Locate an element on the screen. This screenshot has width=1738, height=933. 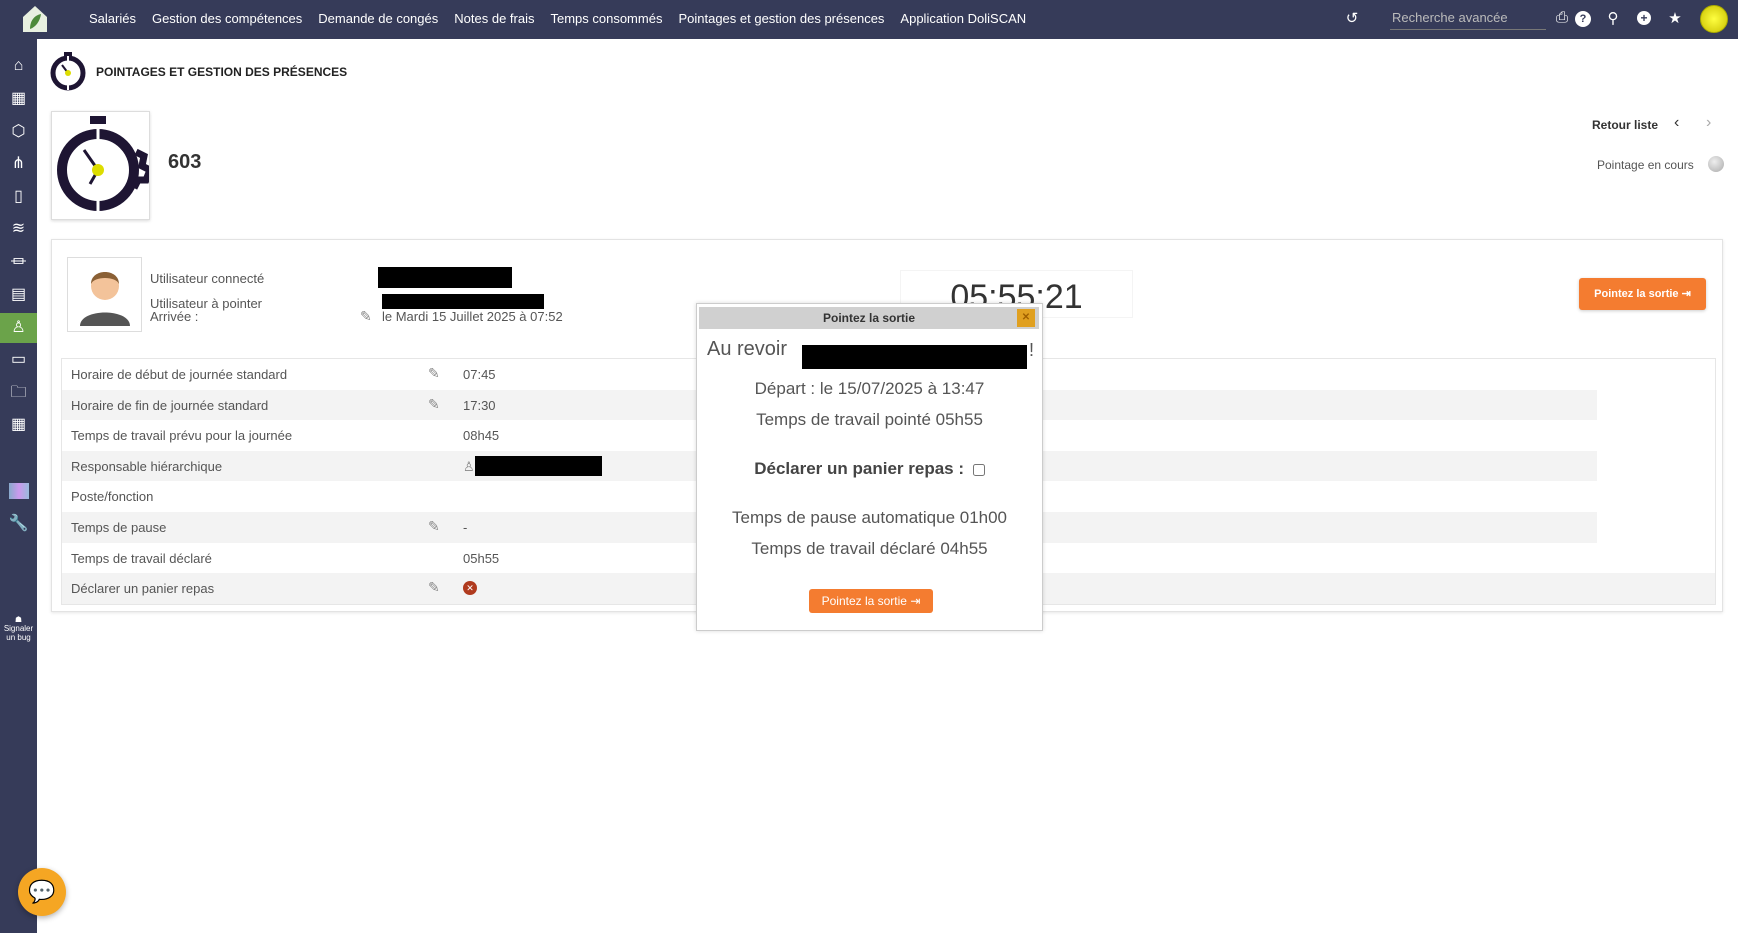
coins-icon: ≋ is located at coordinates (18, 229).